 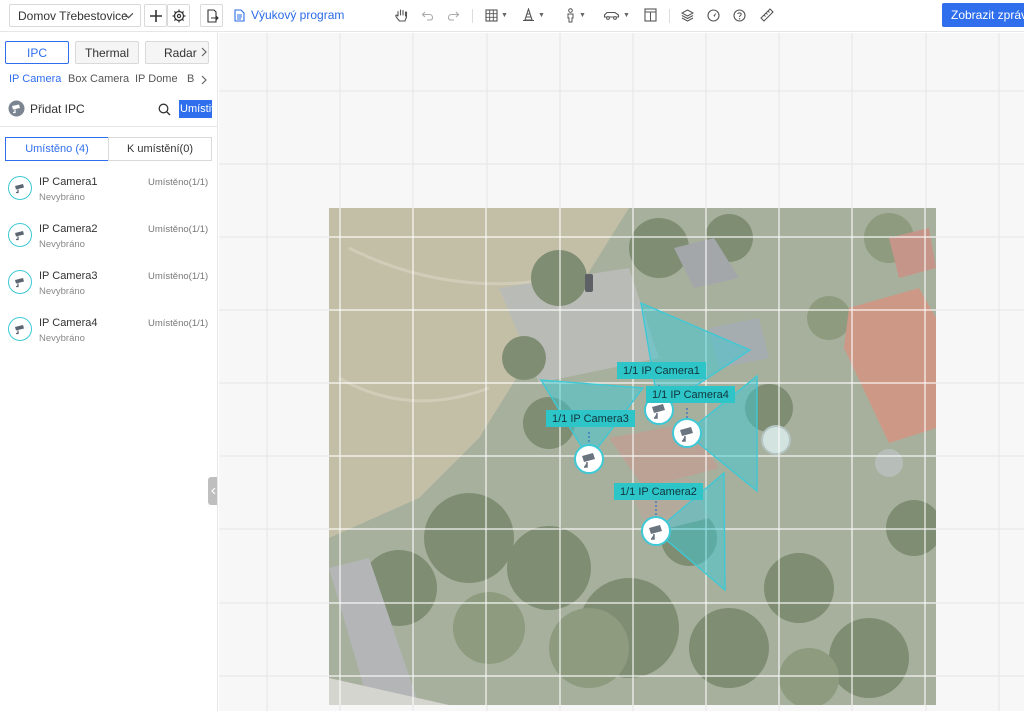 I want to click on search-button, so click(x=164, y=111).